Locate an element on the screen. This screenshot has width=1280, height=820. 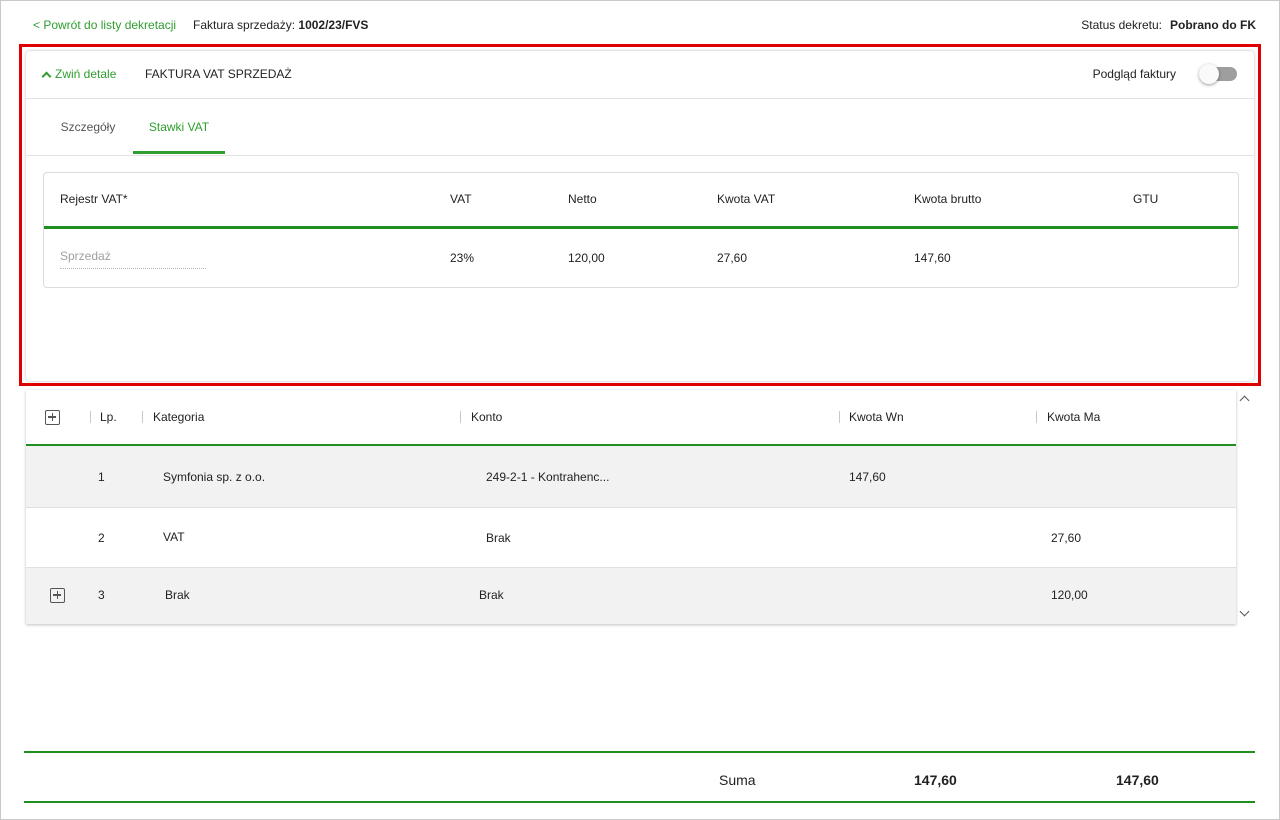
decree-status: Status dekretu: Pobrano do FK is located at coordinates (1168, 25).